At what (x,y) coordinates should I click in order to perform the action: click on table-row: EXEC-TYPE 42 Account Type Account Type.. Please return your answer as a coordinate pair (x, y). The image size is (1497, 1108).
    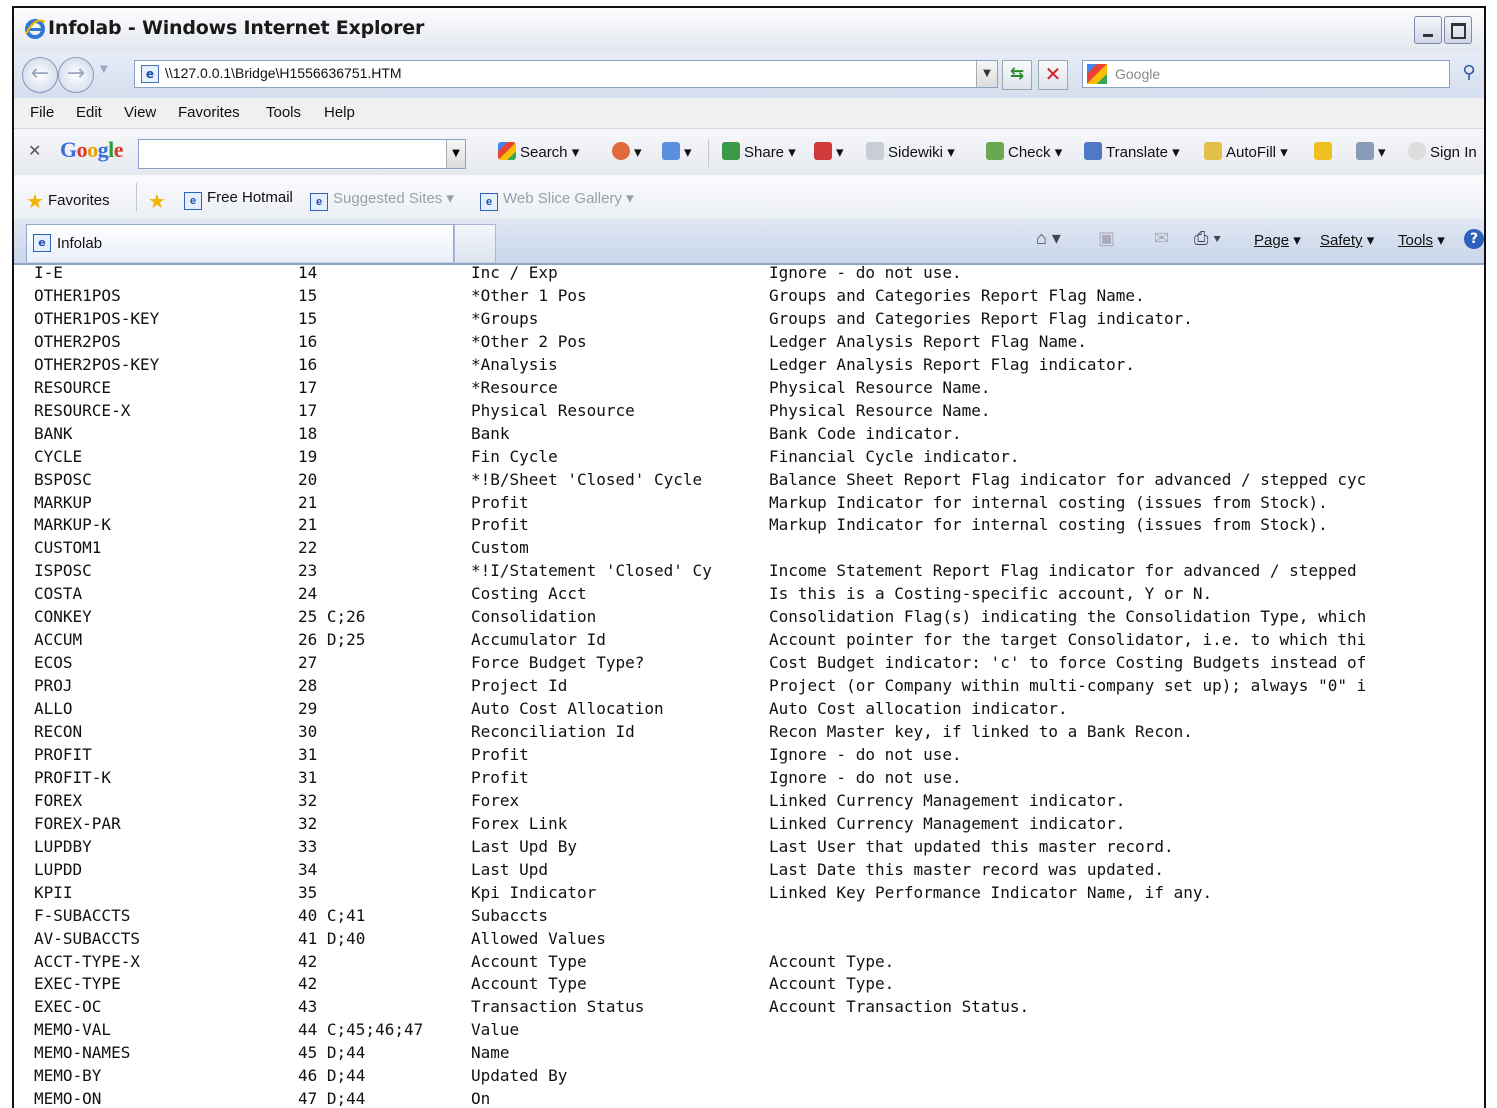
    Looking at the image, I should click on (749, 985).